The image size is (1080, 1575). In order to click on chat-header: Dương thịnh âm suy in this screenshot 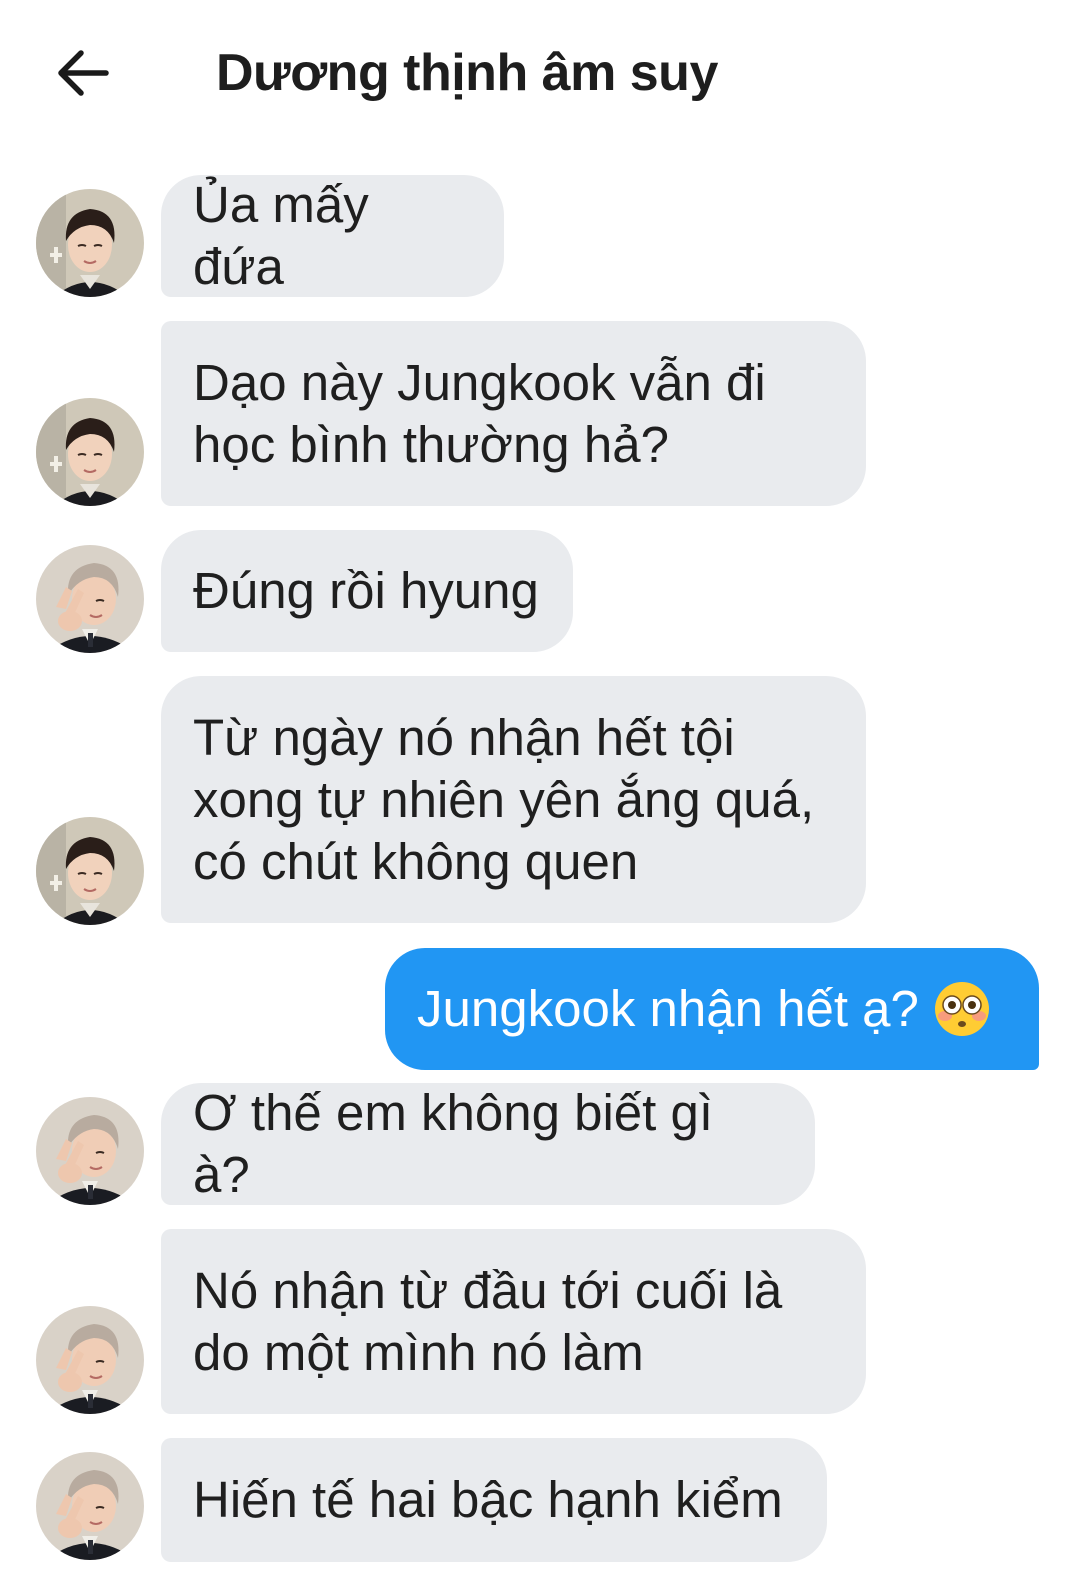, I will do `click(540, 75)`.